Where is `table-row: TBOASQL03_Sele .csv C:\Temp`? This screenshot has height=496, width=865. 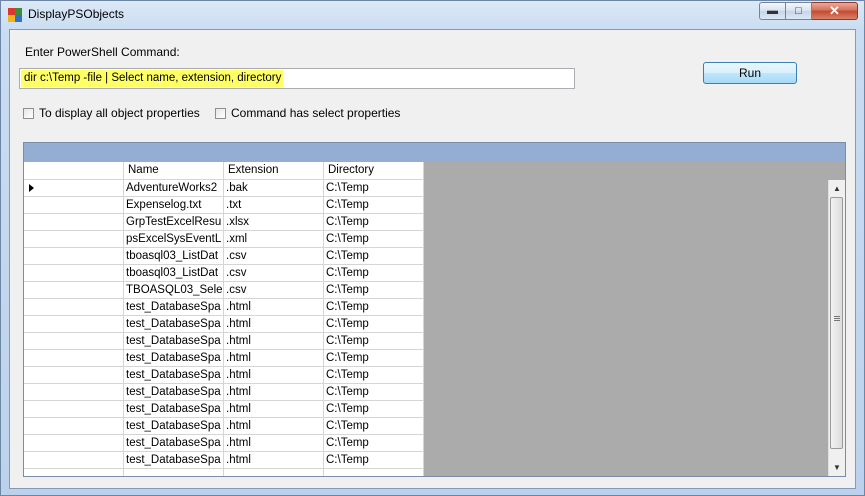 table-row: TBOASQL03_Sele .csv C:\Temp is located at coordinates (224, 290).